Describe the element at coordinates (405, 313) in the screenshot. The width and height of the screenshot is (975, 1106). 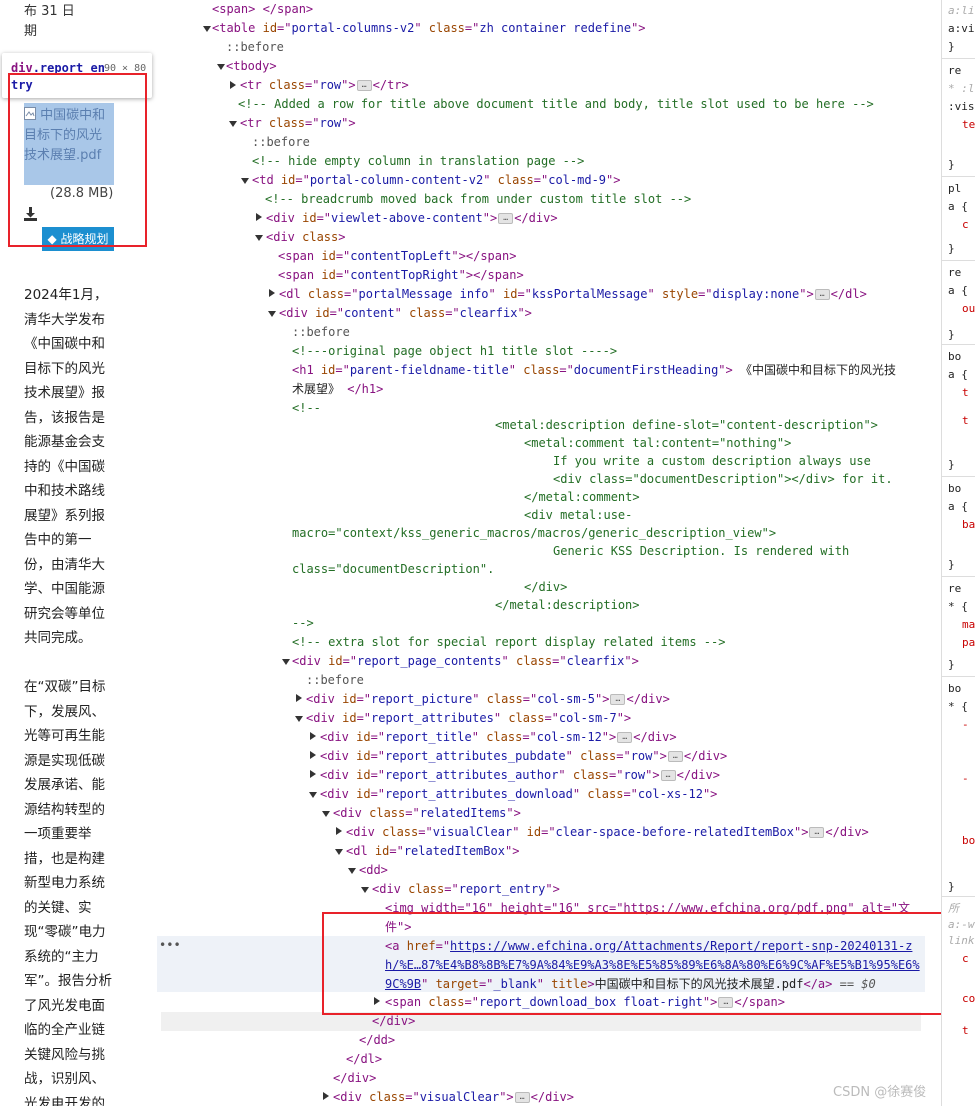
I see `code-line: <div id="content" class="clearfix">` at that location.